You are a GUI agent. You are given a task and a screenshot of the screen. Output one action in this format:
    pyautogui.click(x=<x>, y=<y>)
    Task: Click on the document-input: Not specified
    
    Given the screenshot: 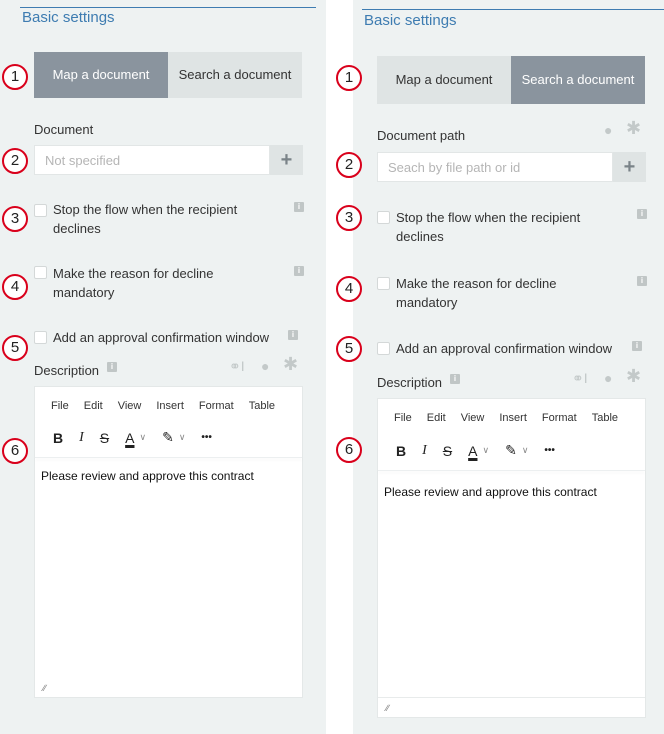 What is the action you would take?
    pyautogui.click(x=152, y=160)
    